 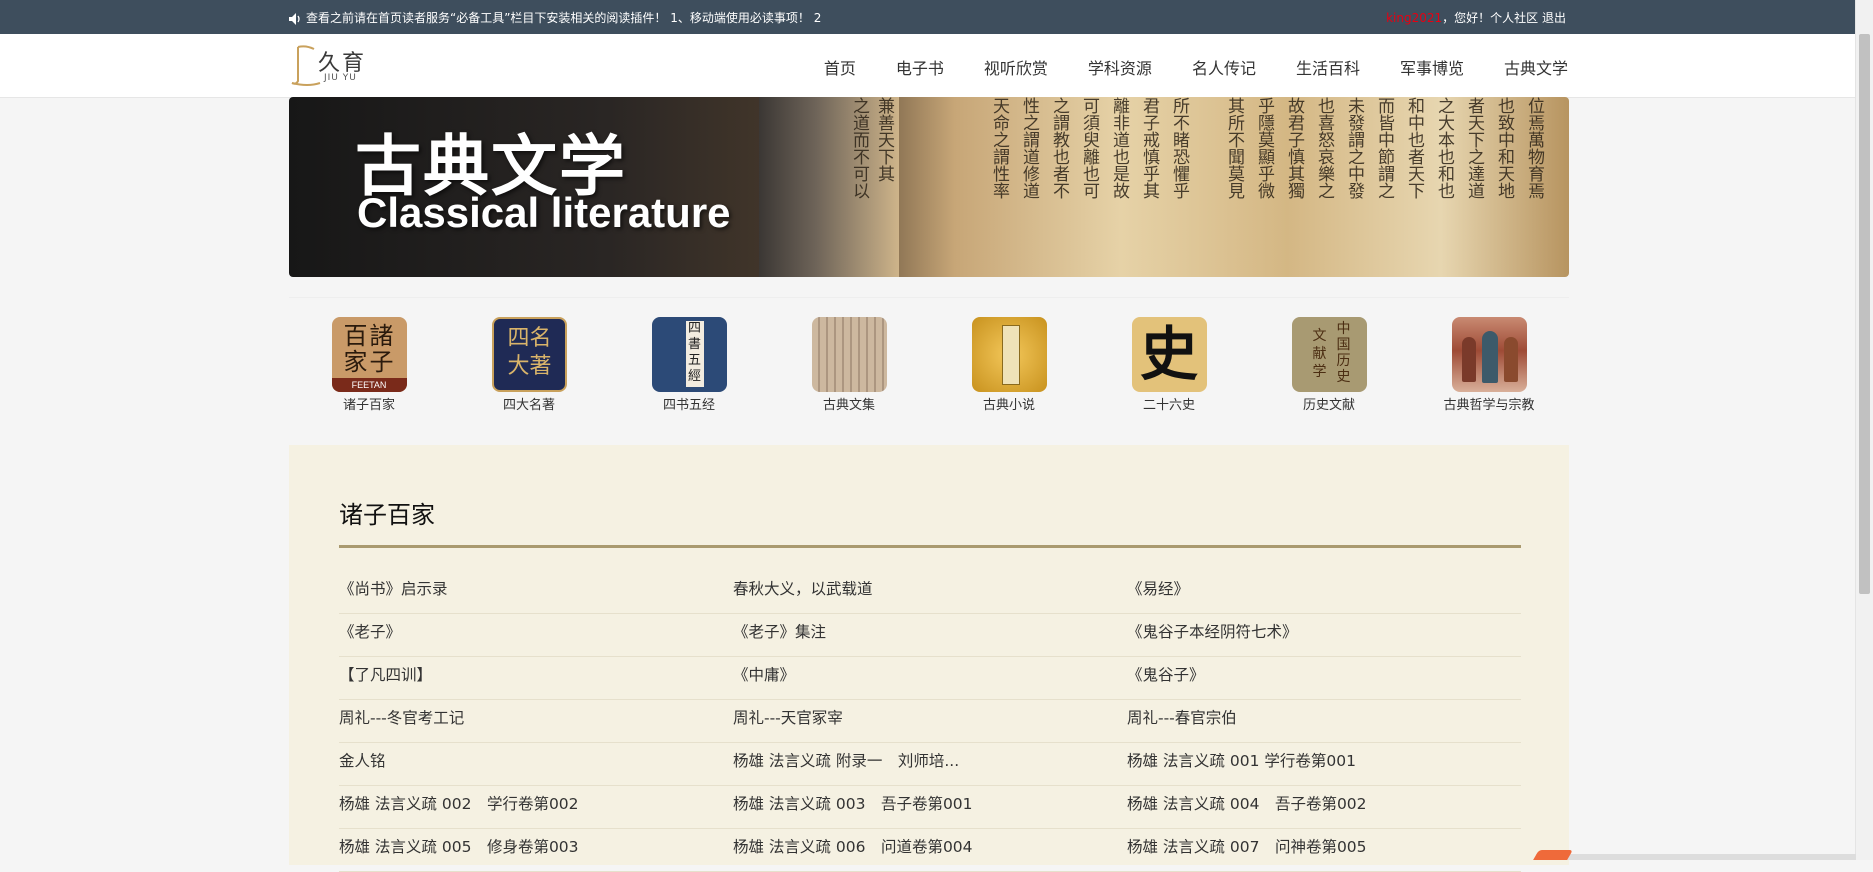 What do you see at coordinates (688, 405) in the screenshot?
I see `category-label: 四书五经` at bounding box center [688, 405].